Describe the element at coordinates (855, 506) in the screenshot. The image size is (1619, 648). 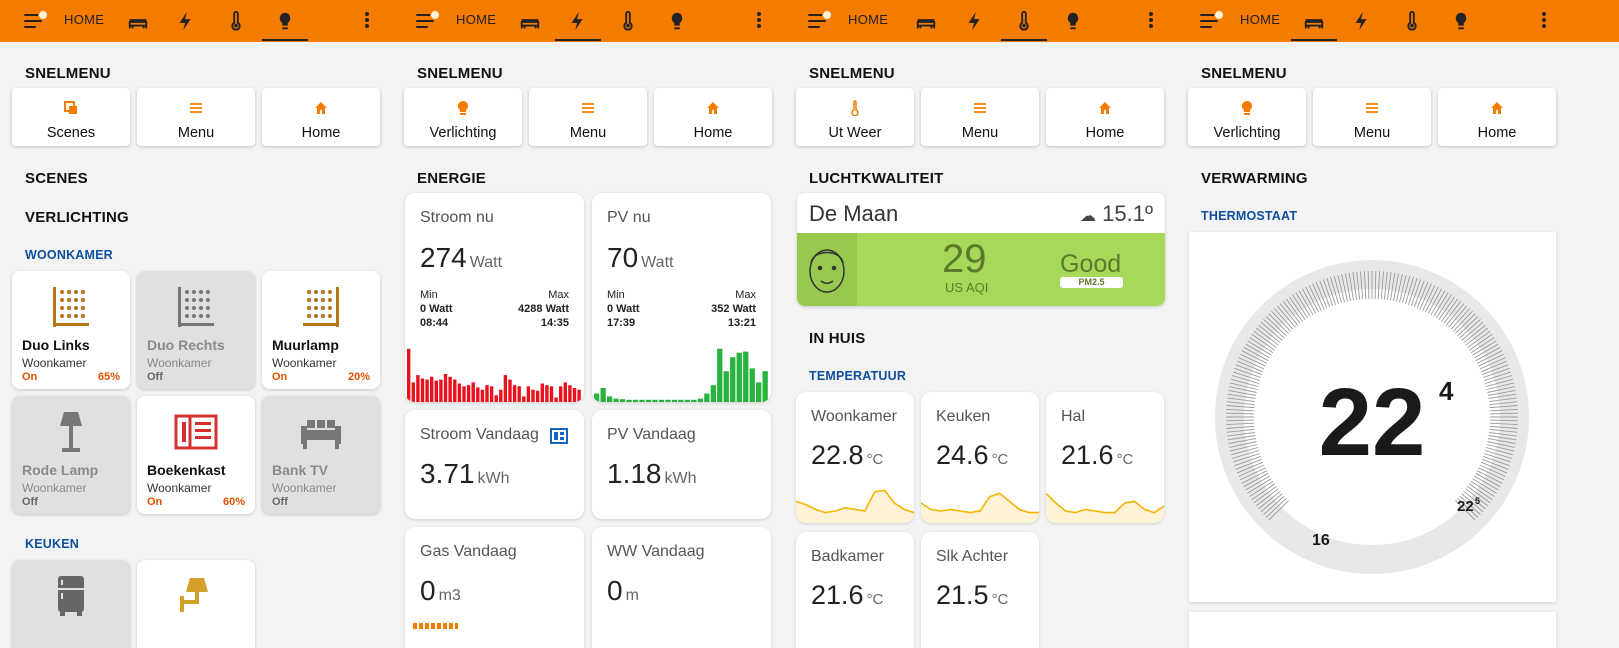
I see `temp-sparkline` at that location.